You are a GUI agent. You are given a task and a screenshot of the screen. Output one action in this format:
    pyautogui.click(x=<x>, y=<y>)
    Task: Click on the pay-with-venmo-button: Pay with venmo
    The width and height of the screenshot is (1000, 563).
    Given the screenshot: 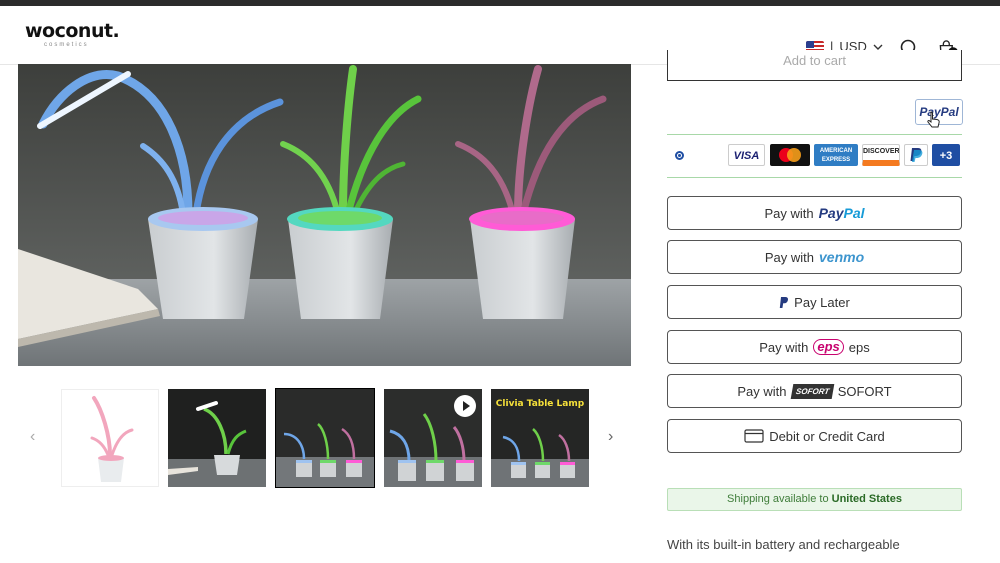 What is the action you would take?
    pyautogui.click(x=814, y=257)
    